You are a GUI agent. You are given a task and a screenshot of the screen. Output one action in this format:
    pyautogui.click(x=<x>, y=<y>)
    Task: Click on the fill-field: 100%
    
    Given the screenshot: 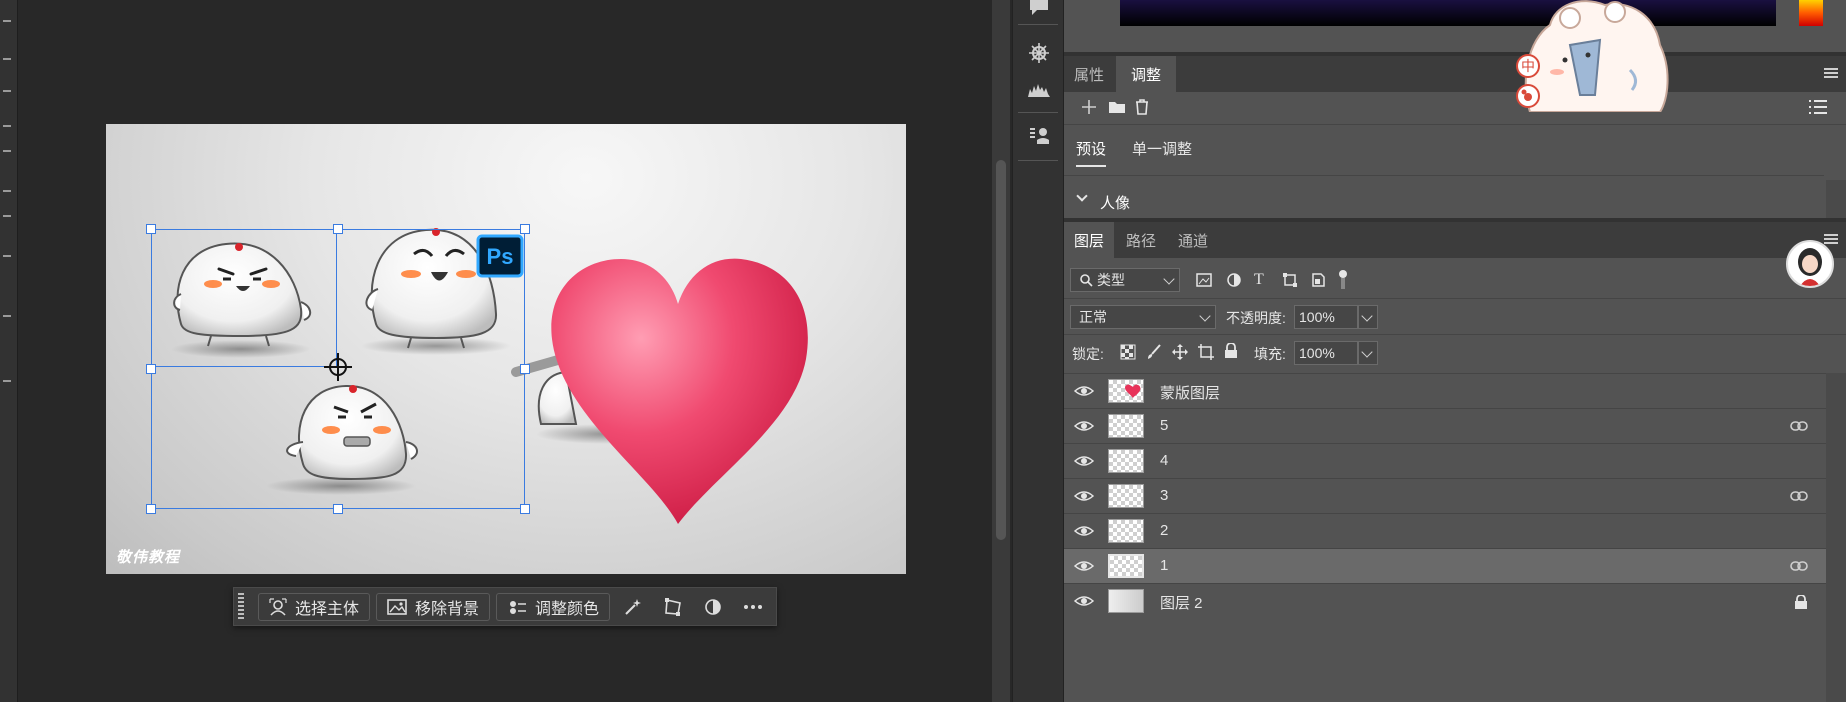 What is the action you would take?
    pyautogui.click(x=1326, y=353)
    